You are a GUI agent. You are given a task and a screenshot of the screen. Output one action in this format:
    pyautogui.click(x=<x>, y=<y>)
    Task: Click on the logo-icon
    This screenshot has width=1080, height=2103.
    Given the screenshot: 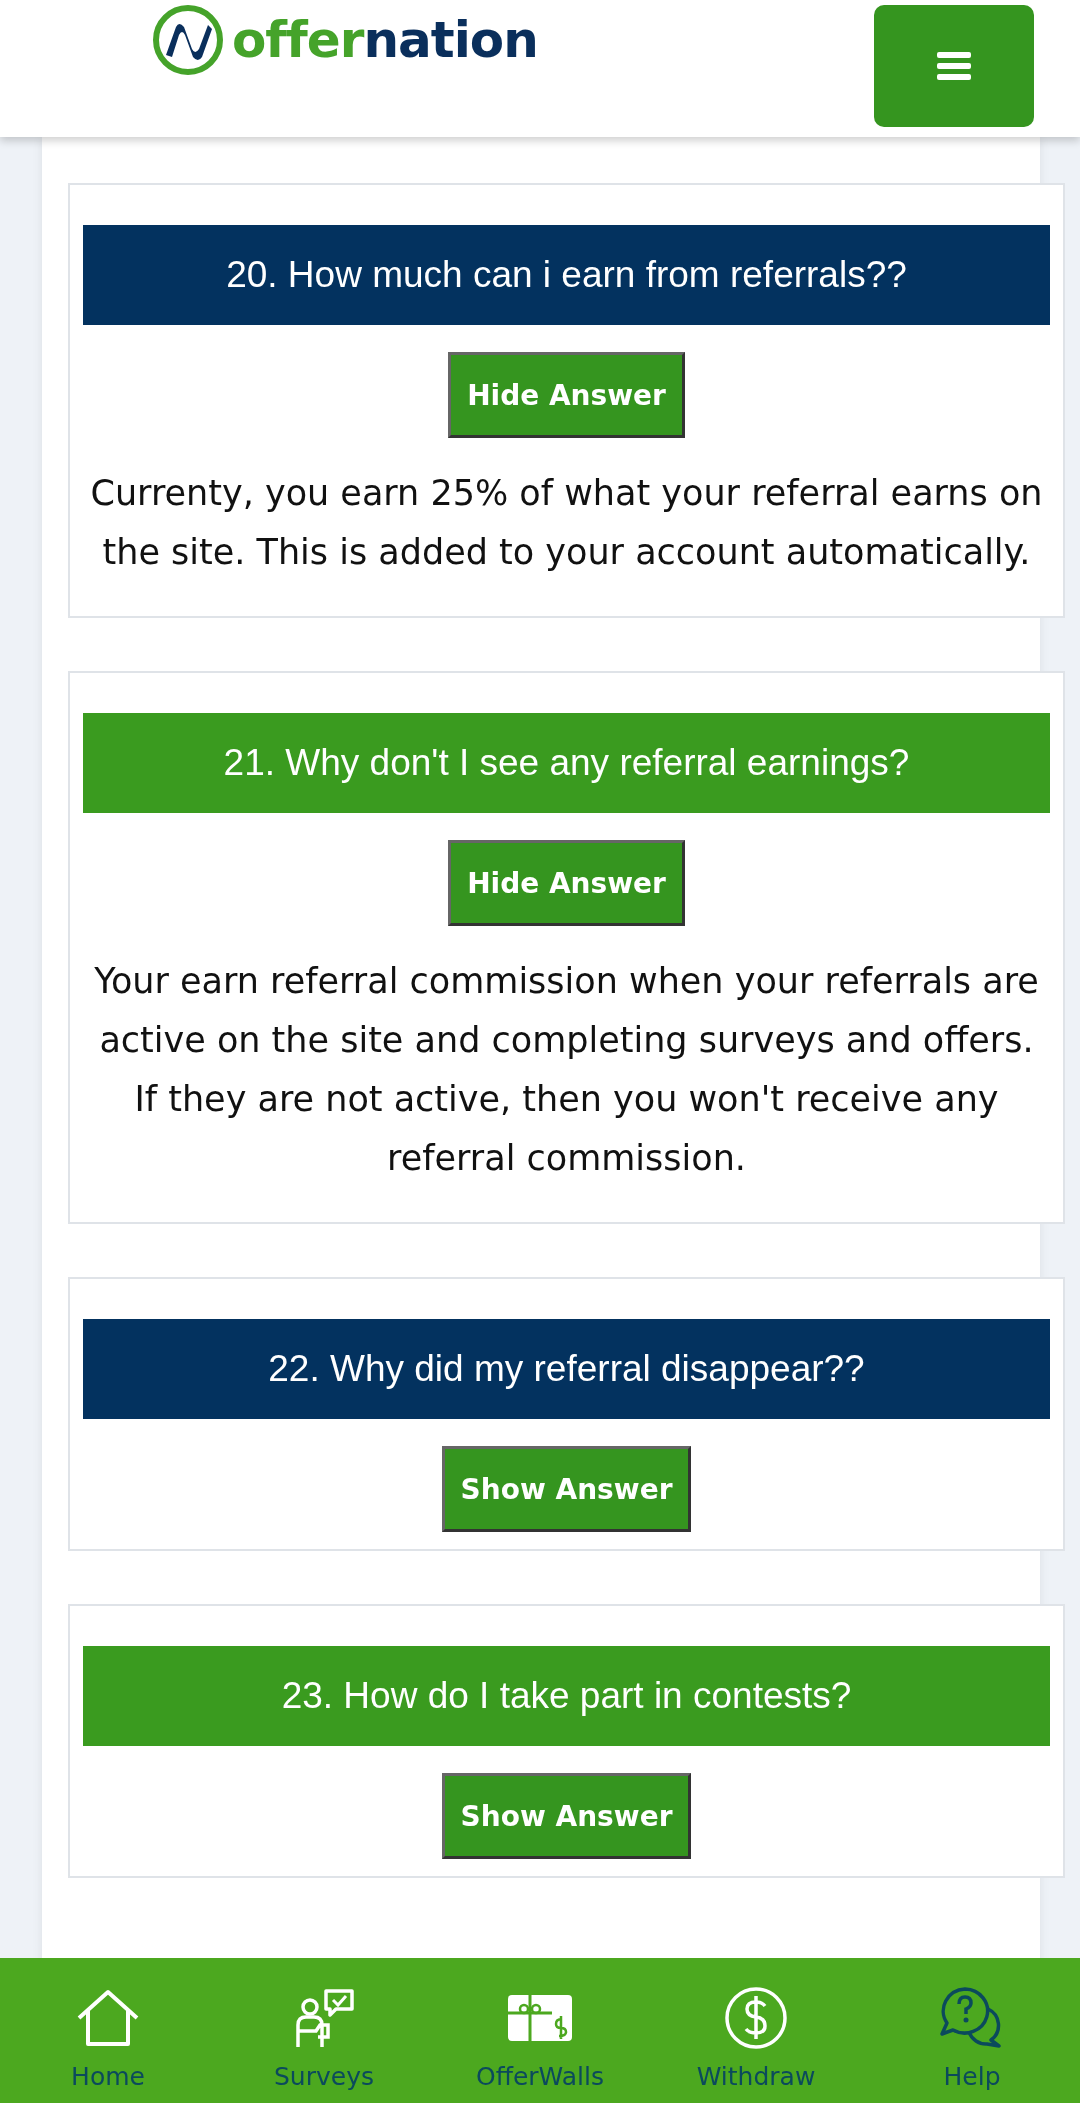 What is the action you would take?
    pyautogui.click(x=188, y=40)
    